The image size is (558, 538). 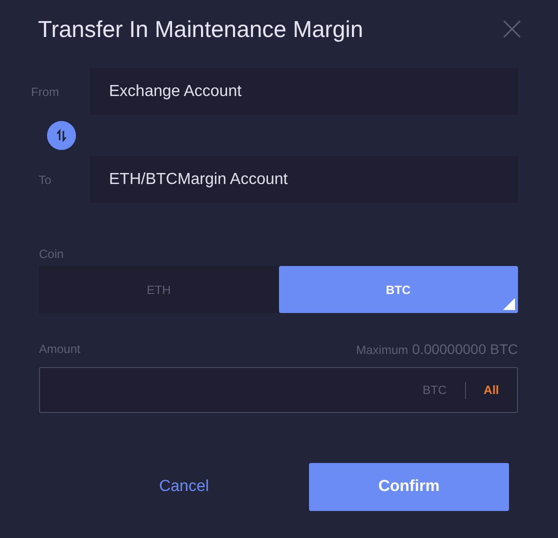 I want to click on unit-label: BTC, so click(x=434, y=390).